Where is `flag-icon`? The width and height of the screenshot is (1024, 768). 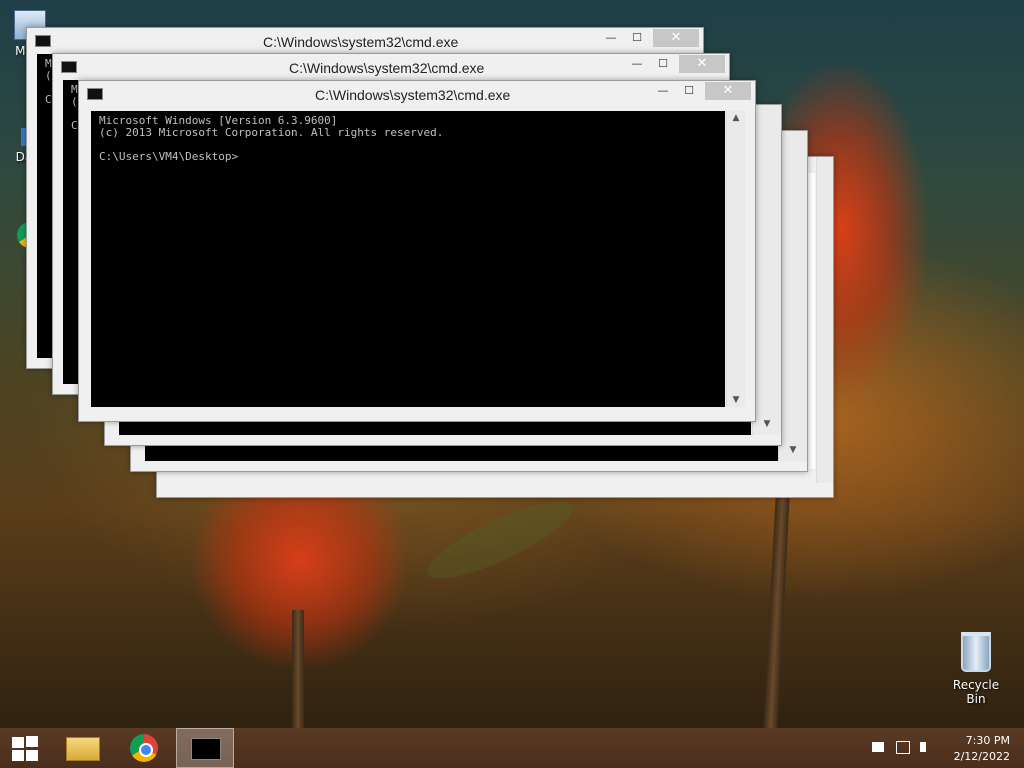
flag-icon is located at coordinates (878, 747).